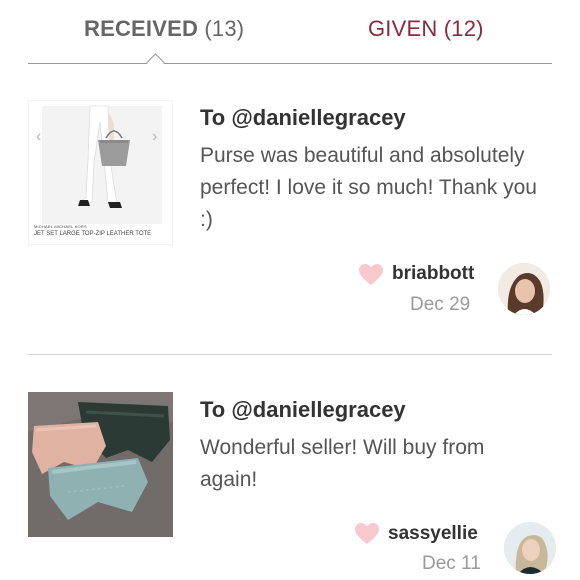 Image resolution: width=580 pixels, height=580 pixels. What do you see at coordinates (433, 274) in the screenshot?
I see `reviewer-username: briabbott` at bounding box center [433, 274].